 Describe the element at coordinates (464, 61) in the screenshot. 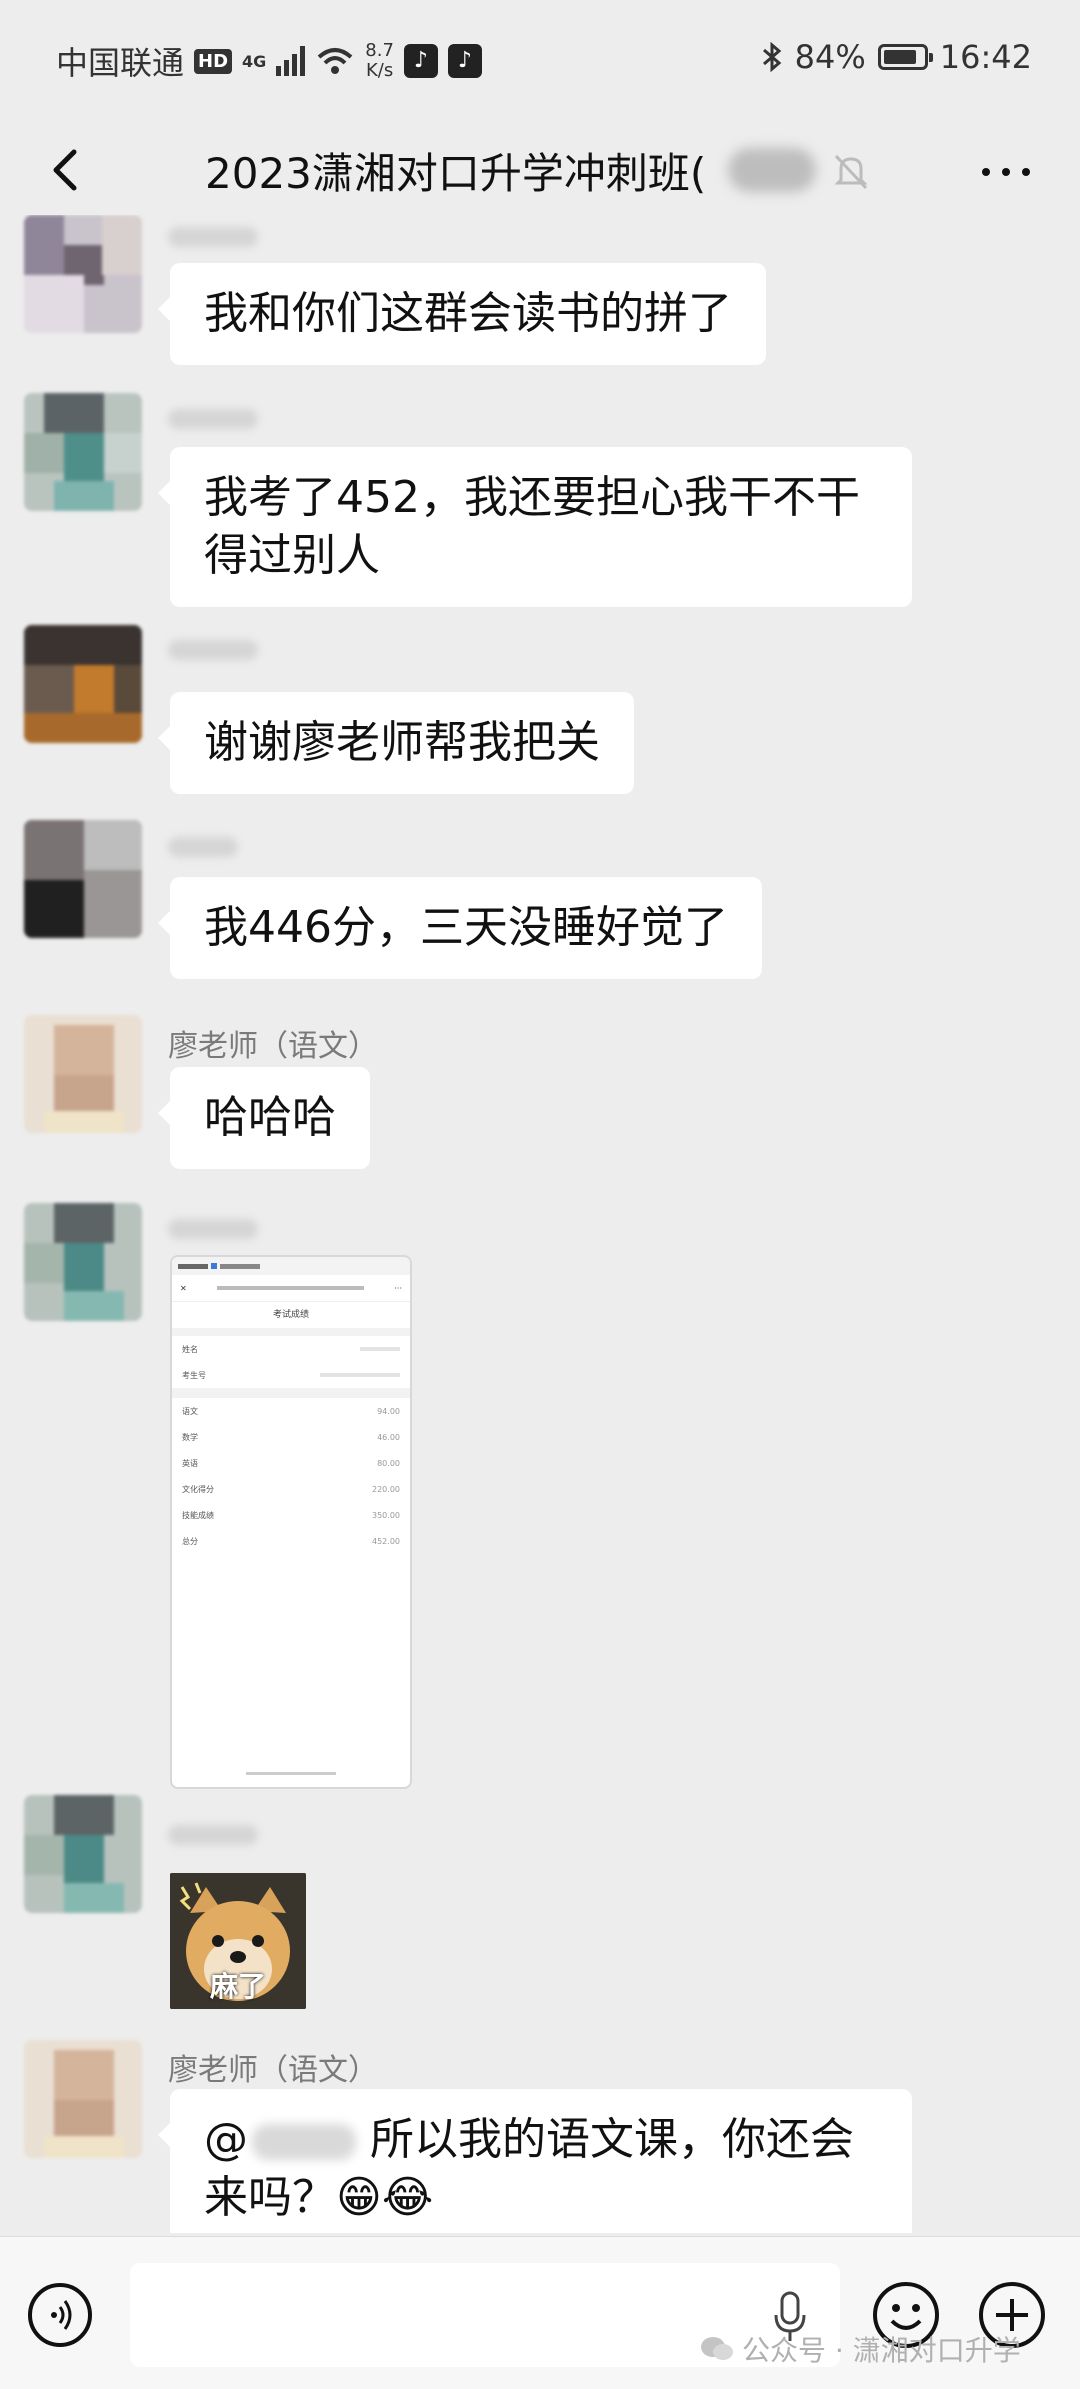

I see `tiktok-icon-2: ♪` at that location.